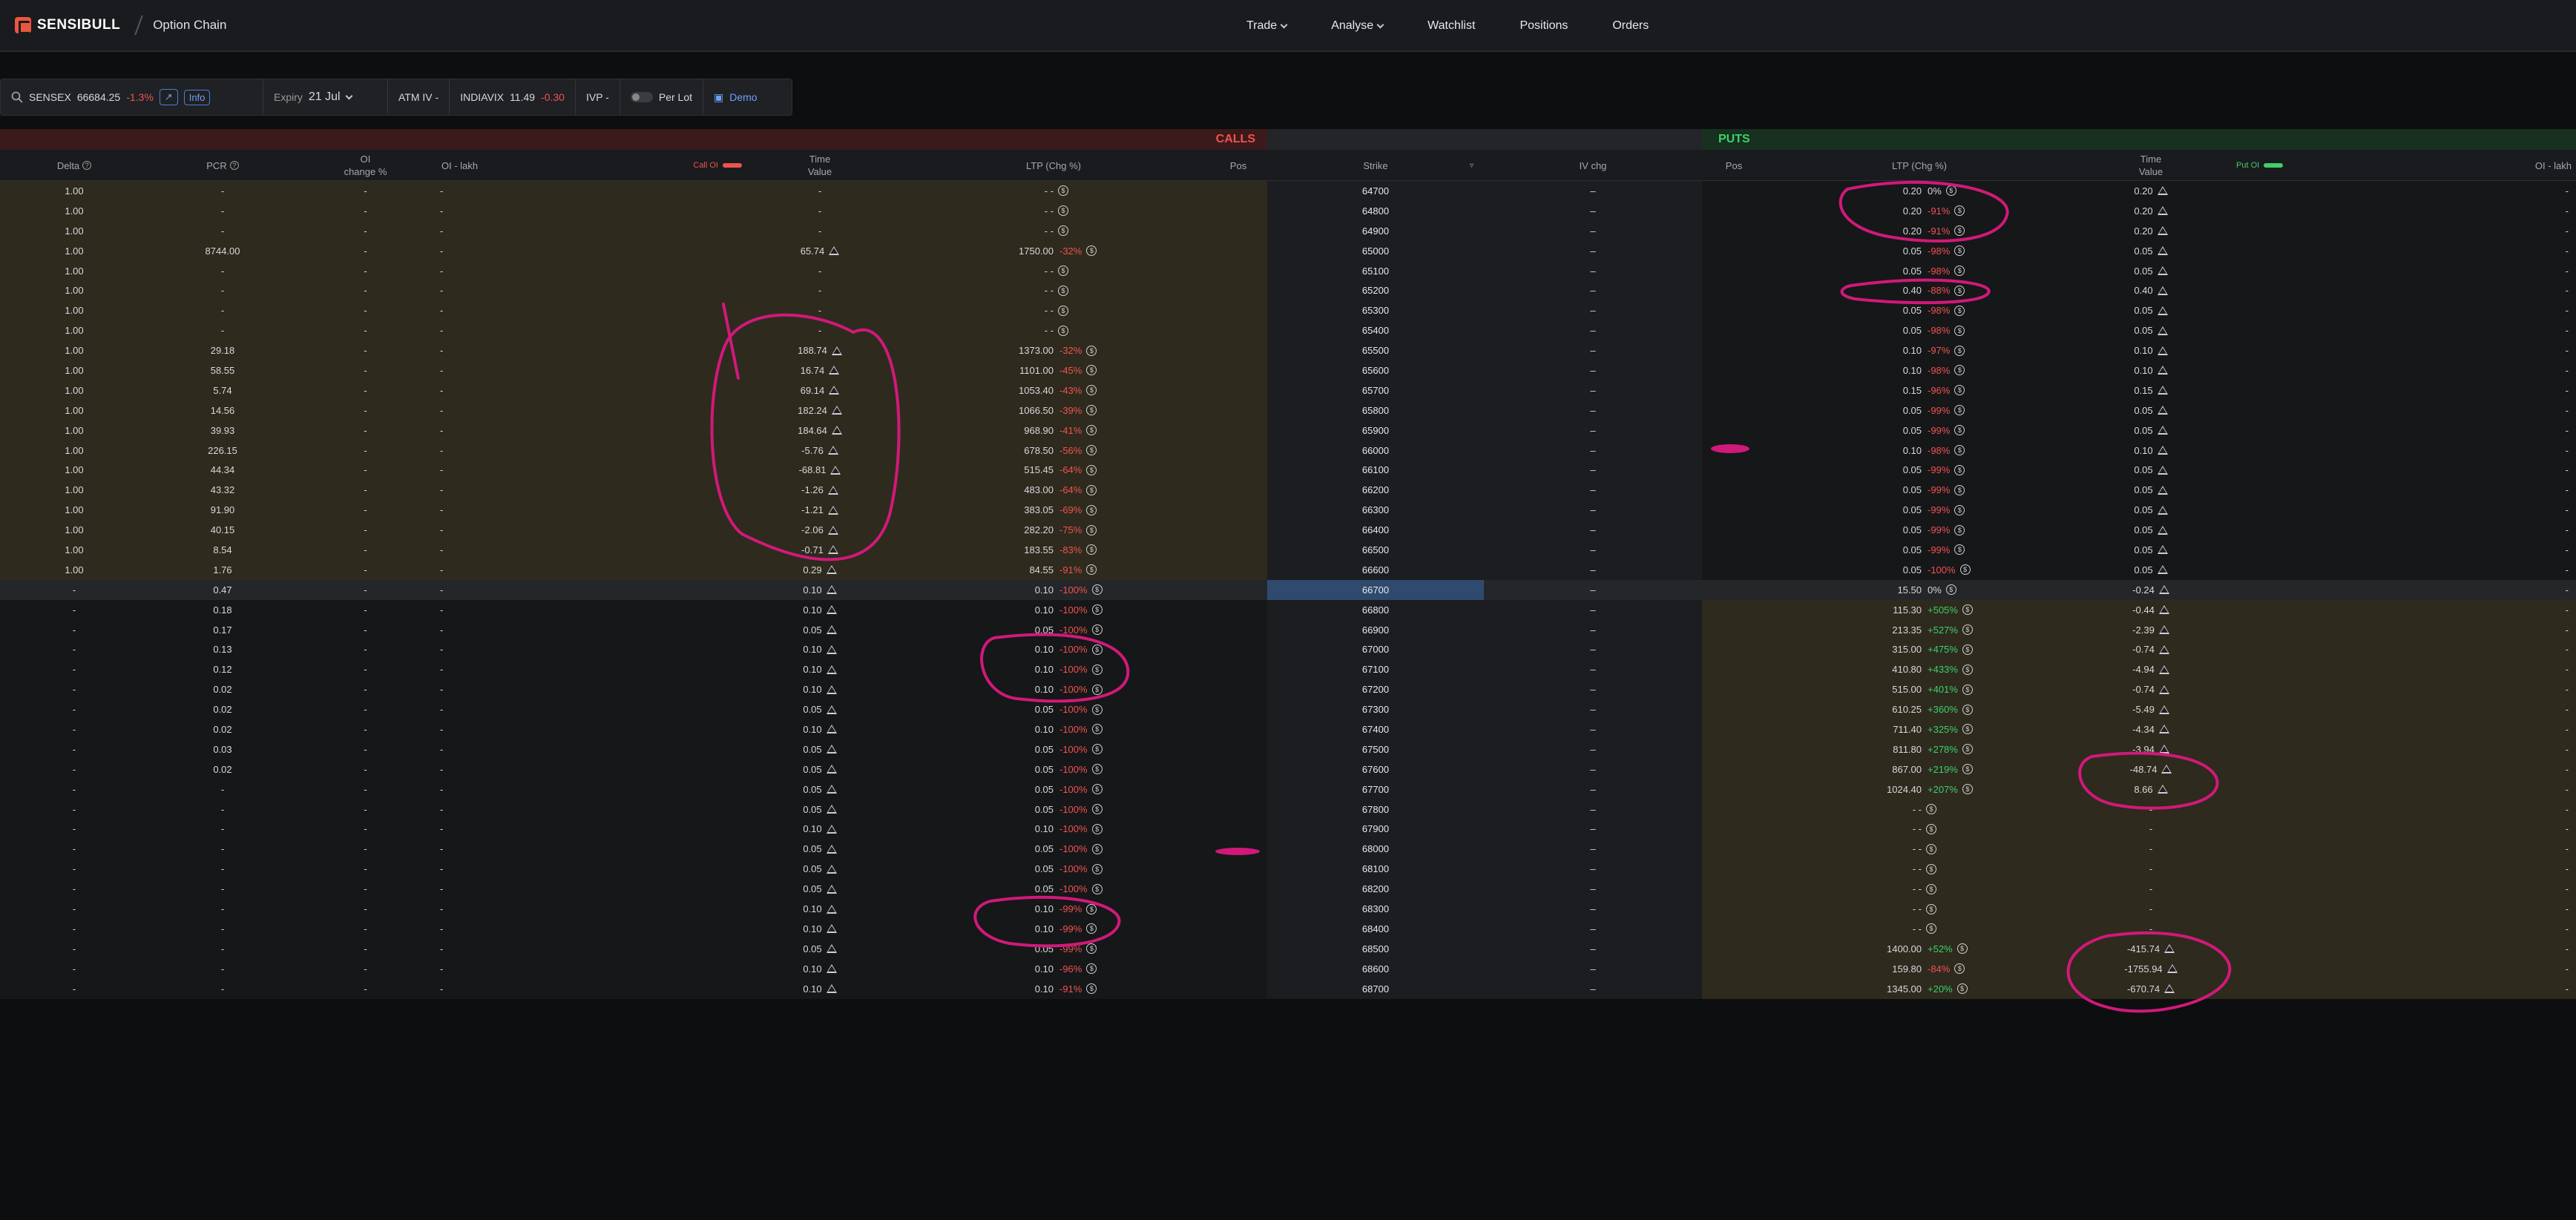 The width and height of the screenshot is (2576, 1220). Describe the element at coordinates (1375, 650) in the screenshot. I see `cell-strike: 67000` at that location.